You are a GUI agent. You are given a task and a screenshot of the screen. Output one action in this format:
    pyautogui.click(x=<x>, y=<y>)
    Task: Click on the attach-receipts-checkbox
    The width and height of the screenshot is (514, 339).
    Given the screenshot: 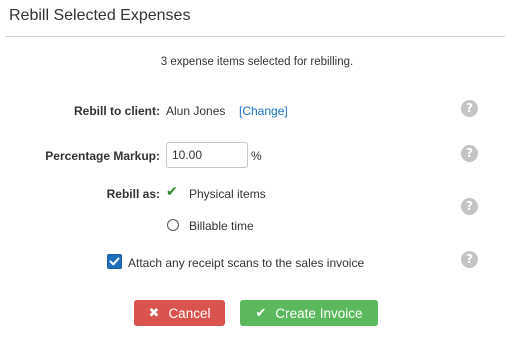 What is the action you would take?
    pyautogui.click(x=114, y=261)
    